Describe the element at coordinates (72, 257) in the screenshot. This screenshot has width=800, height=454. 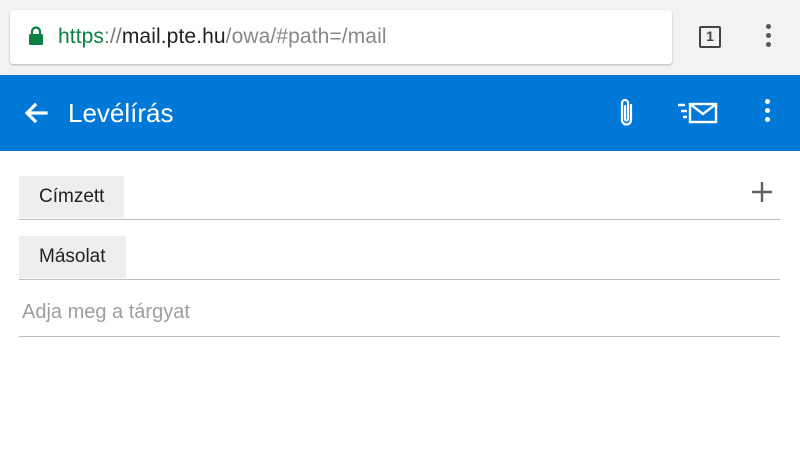
I see `cc-label: Másolat` at that location.